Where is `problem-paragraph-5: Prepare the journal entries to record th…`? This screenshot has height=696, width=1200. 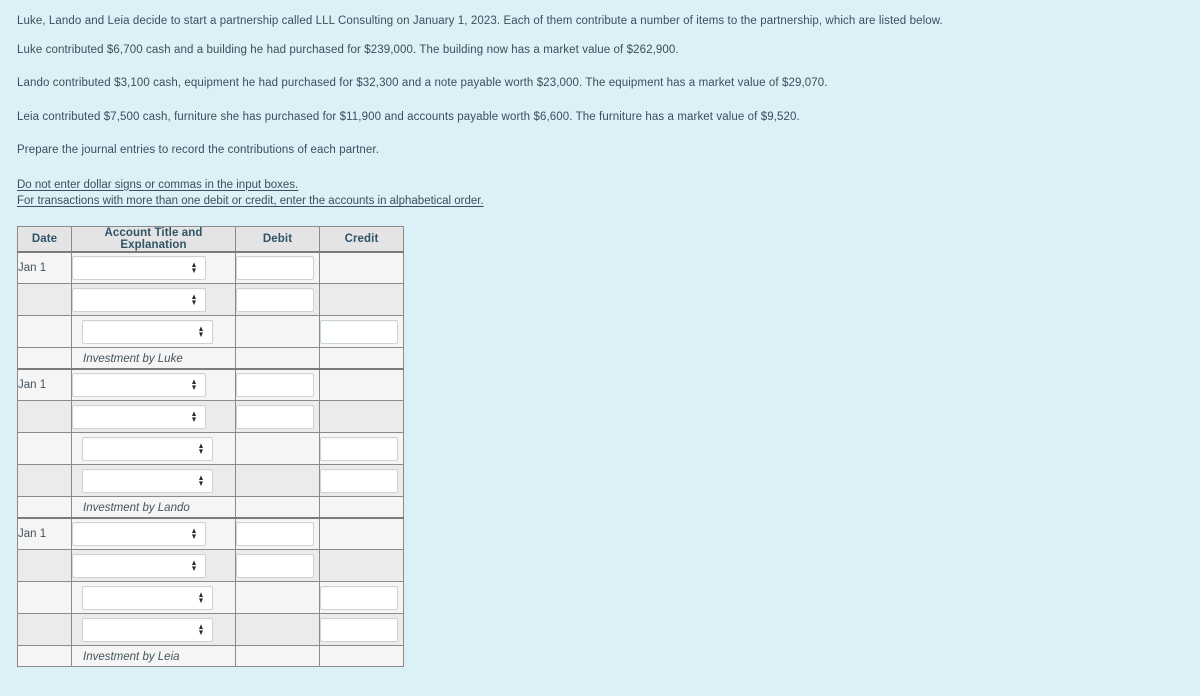
problem-paragraph-5: Prepare the journal entries to record th… is located at coordinates (198, 150).